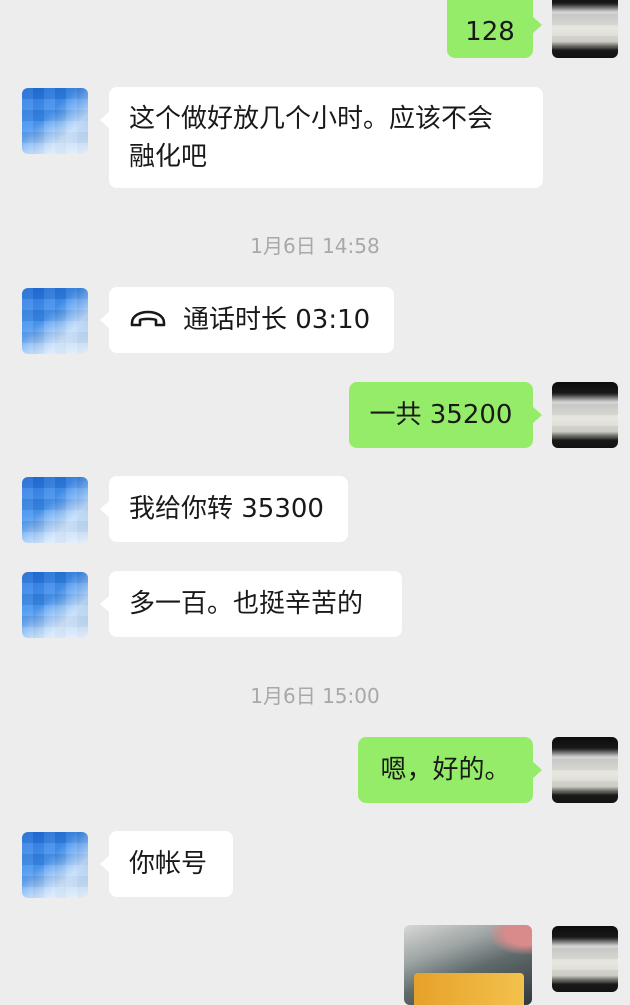 The width and height of the screenshot is (630, 1005). I want to click on message-text: 嗯，好的。, so click(445, 770).